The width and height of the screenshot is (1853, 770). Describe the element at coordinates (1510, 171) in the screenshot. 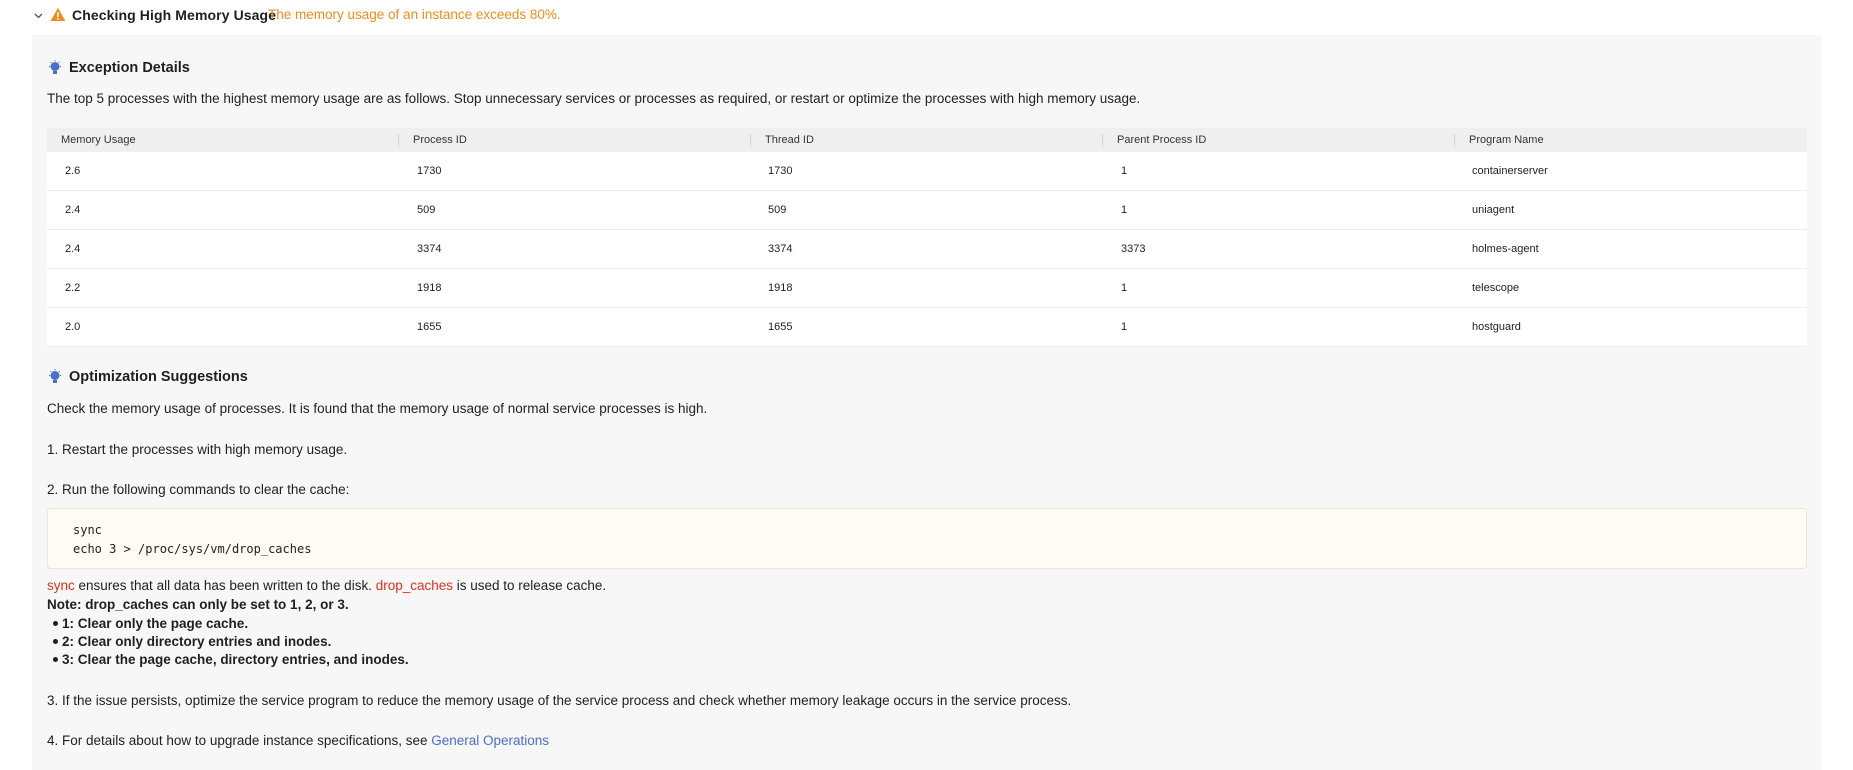

I see `table-cell: containerserver` at that location.